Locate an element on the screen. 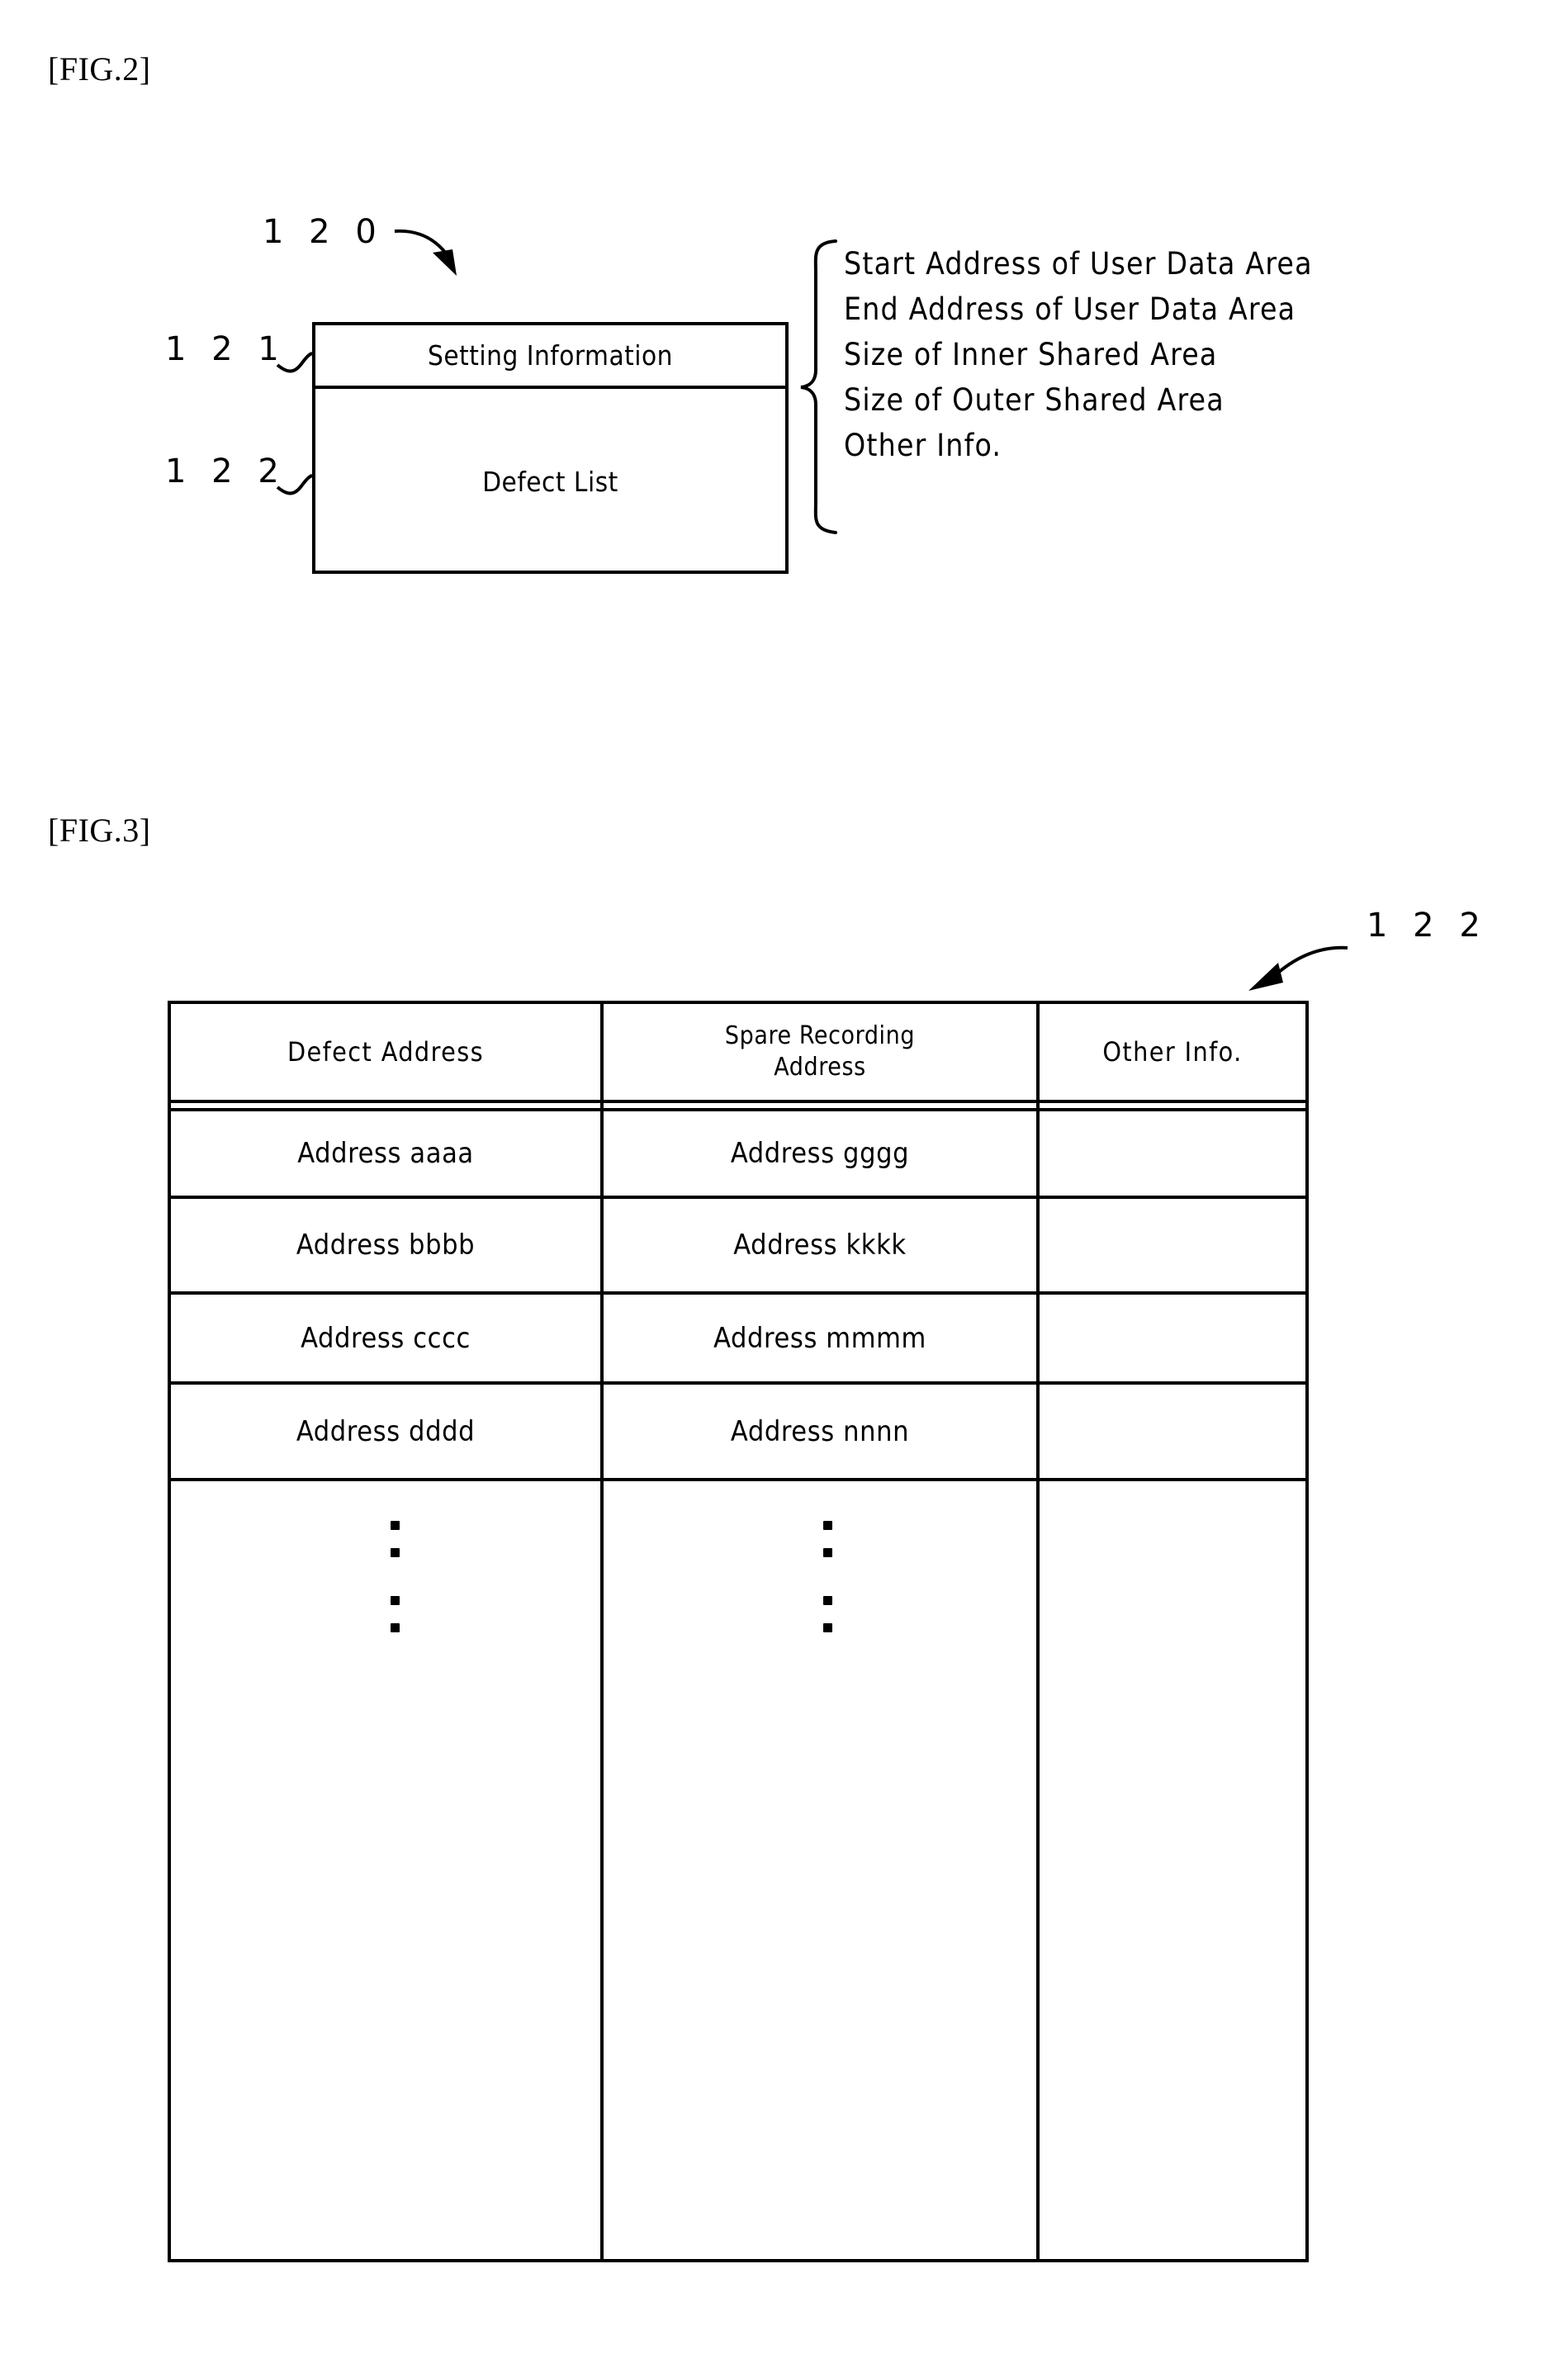 Image resolution: width=1568 pixels, height=2368 pixels. table-header-cell-defect-address: Defect Address is located at coordinates (385, 1052).